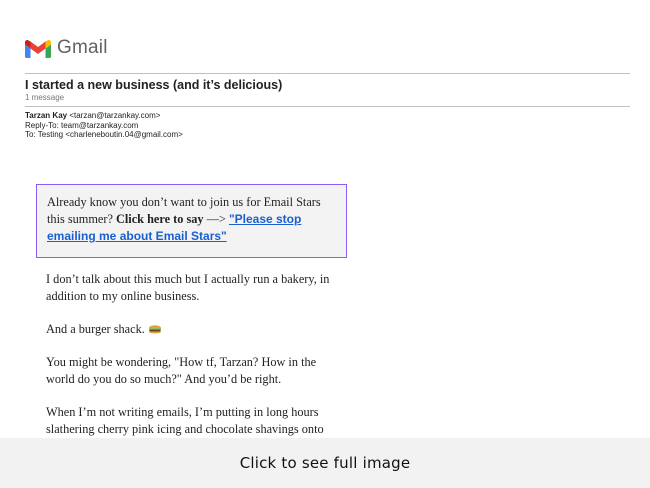  Describe the element at coordinates (45, 97) in the screenshot. I see `message-count: 1 message` at that location.